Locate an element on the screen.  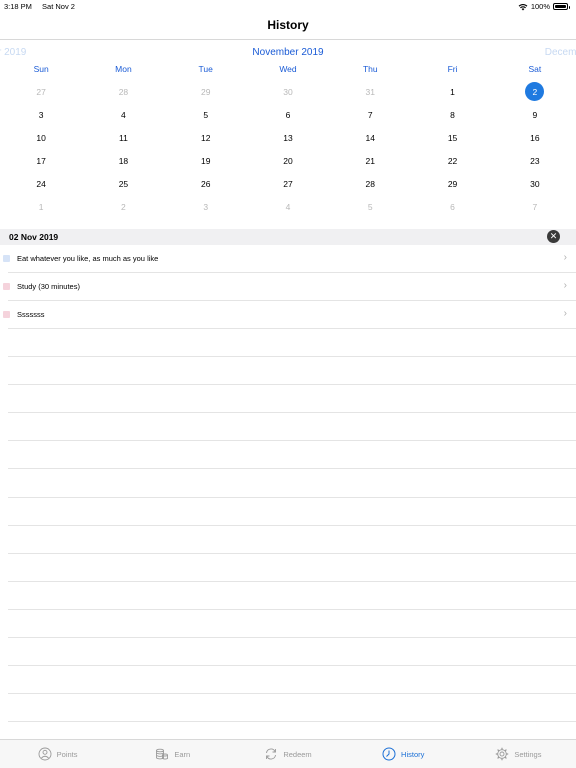
calendar-day: 2 is located at coordinates (123, 206).